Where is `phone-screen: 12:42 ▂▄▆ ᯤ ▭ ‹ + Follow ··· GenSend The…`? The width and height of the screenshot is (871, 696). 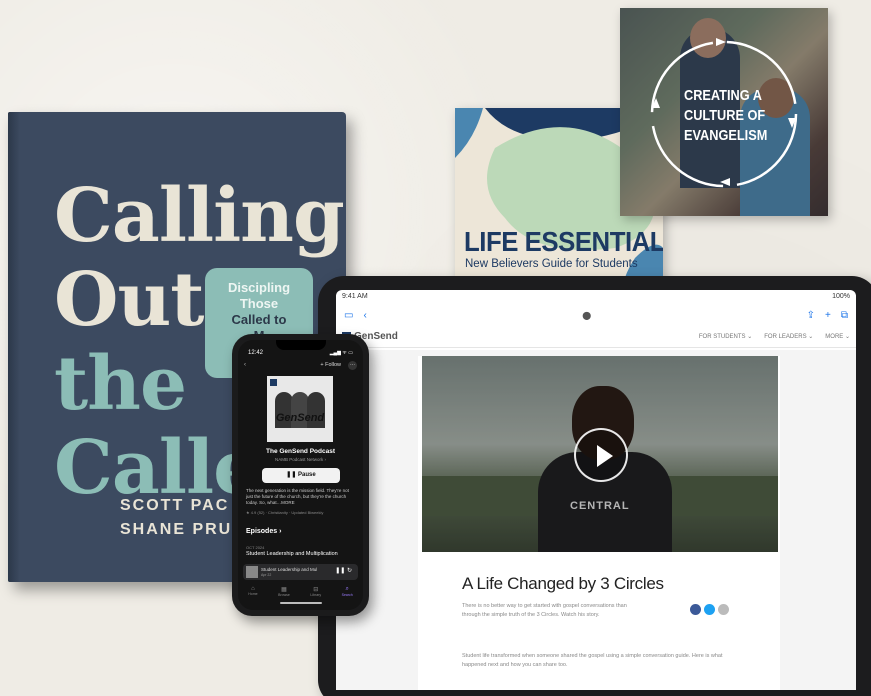 phone-screen: 12:42 ▂▄▆ ᯤ ▭ ‹ + Follow ··· GenSend The… is located at coordinates (300, 475).